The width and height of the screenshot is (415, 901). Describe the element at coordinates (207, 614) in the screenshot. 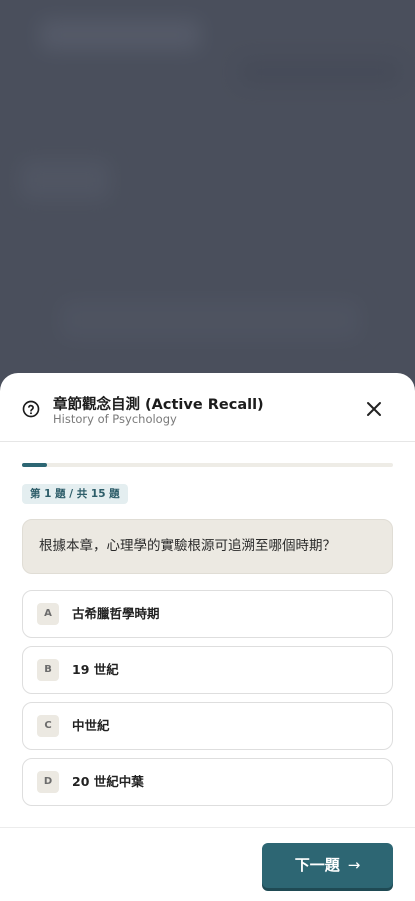

I see `option-a: A 古希臘哲學時期` at that location.